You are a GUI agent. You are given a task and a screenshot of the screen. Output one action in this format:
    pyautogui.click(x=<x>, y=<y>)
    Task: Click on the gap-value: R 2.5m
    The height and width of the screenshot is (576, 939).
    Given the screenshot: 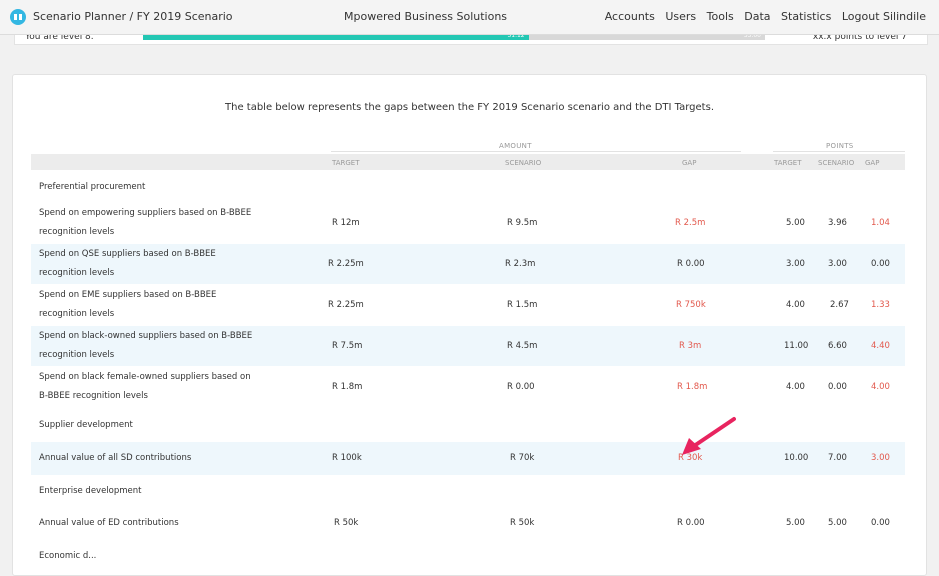 What is the action you would take?
    pyautogui.click(x=690, y=223)
    